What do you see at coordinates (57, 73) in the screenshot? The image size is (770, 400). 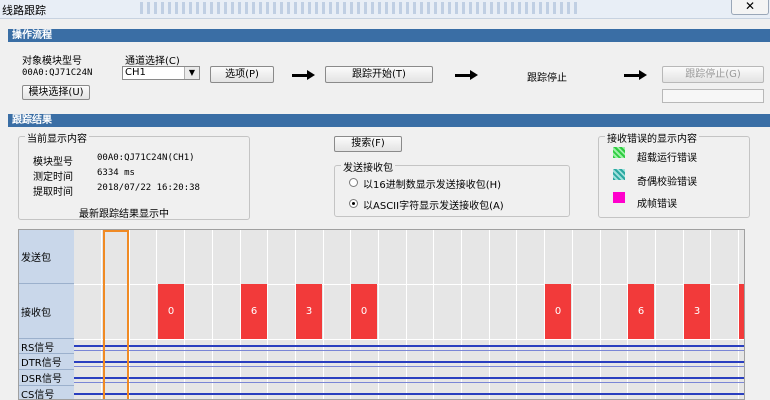 I see `model-value: 00A0:QJ71C24N` at bounding box center [57, 73].